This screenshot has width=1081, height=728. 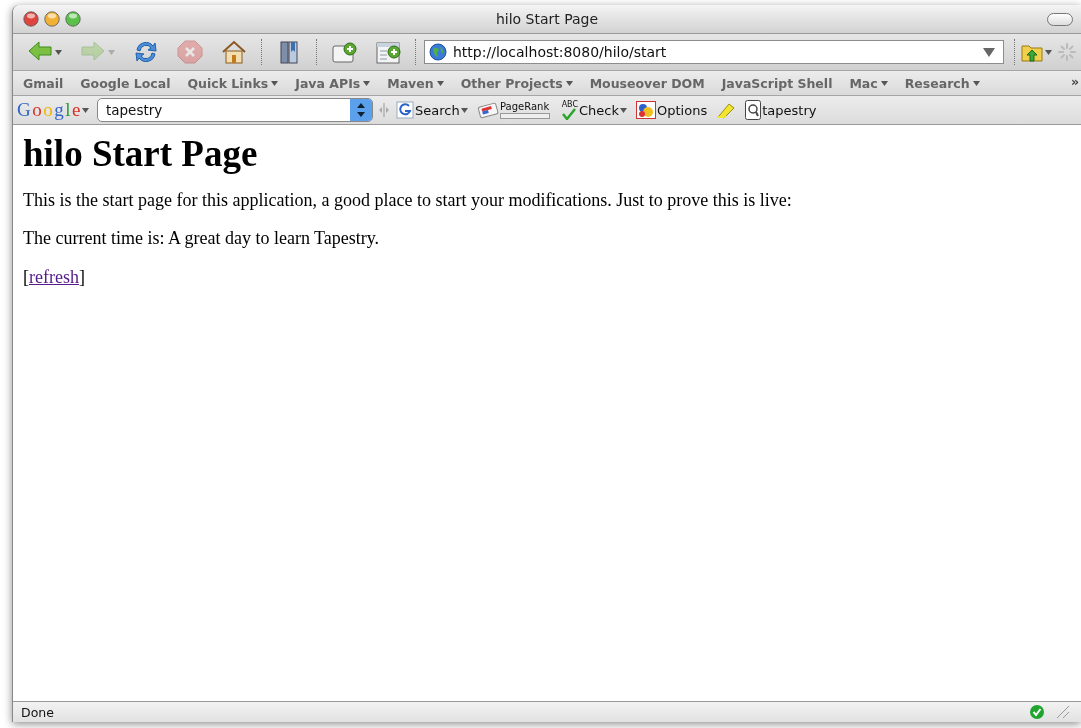 What do you see at coordinates (31, 19) in the screenshot?
I see `close-button` at bounding box center [31, 19].